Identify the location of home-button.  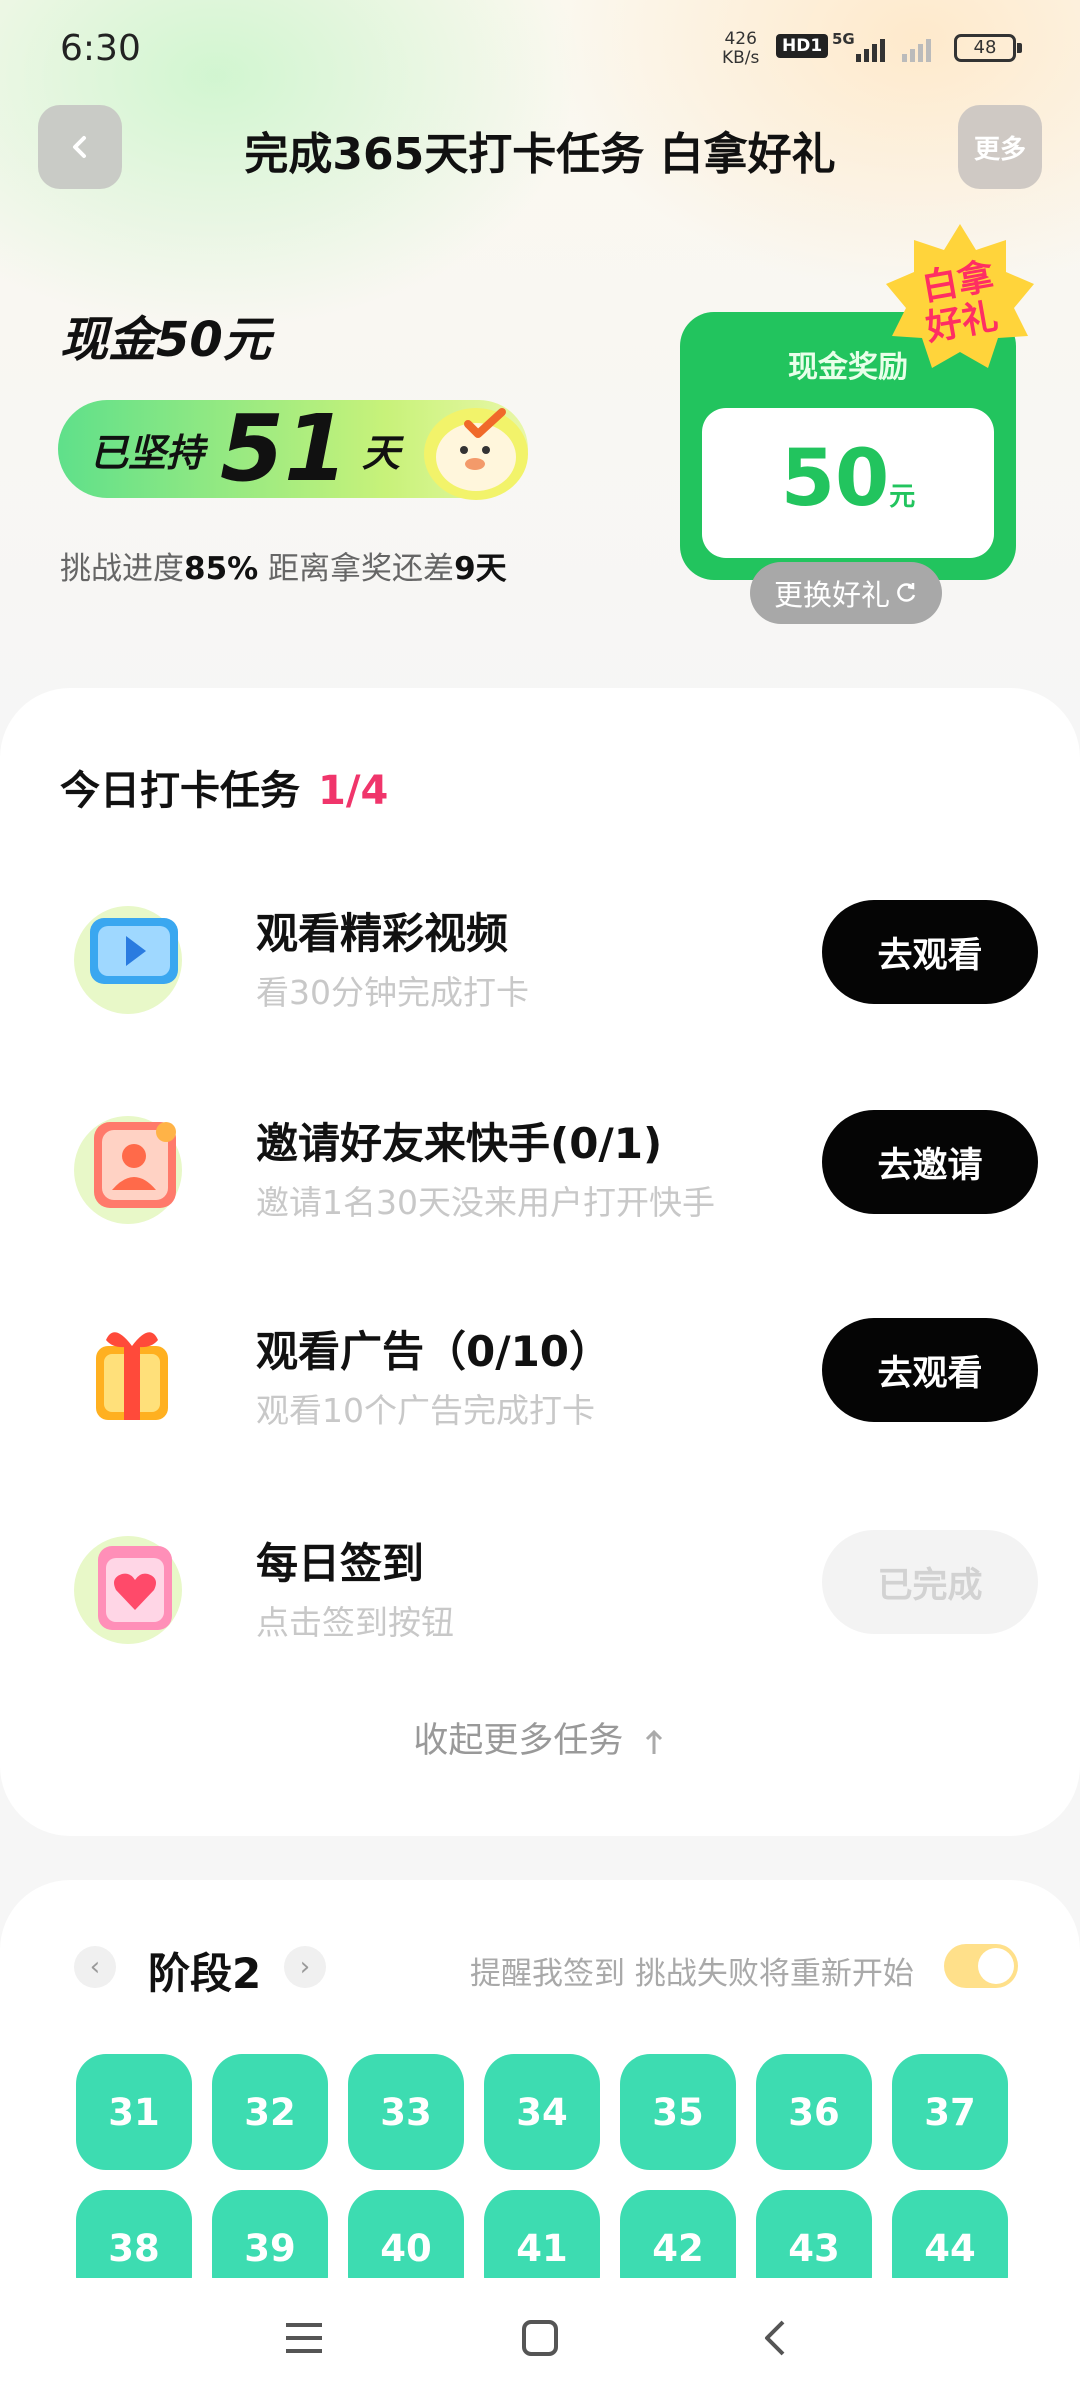
(540, 2338).